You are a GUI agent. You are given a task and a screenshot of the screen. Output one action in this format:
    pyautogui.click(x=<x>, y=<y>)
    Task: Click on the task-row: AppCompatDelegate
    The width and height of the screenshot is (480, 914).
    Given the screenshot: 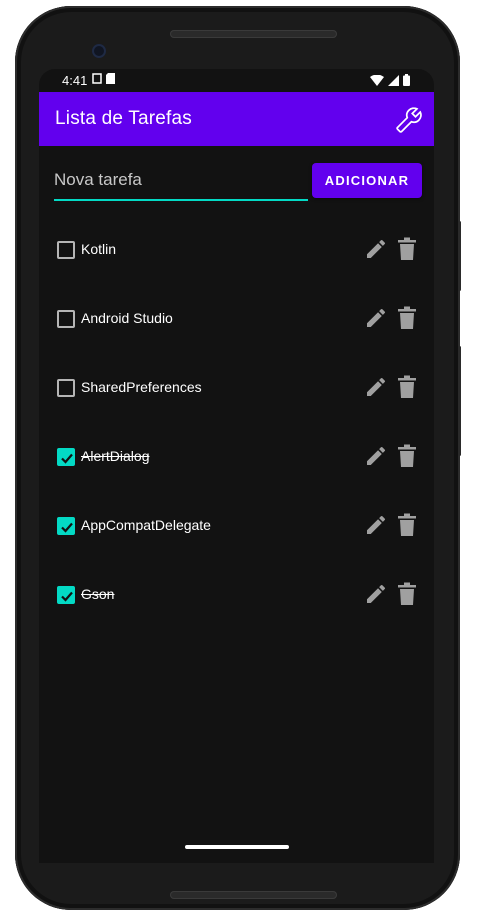 What is the action you would take?
    pyautogui.click(x=236, y=525)
    